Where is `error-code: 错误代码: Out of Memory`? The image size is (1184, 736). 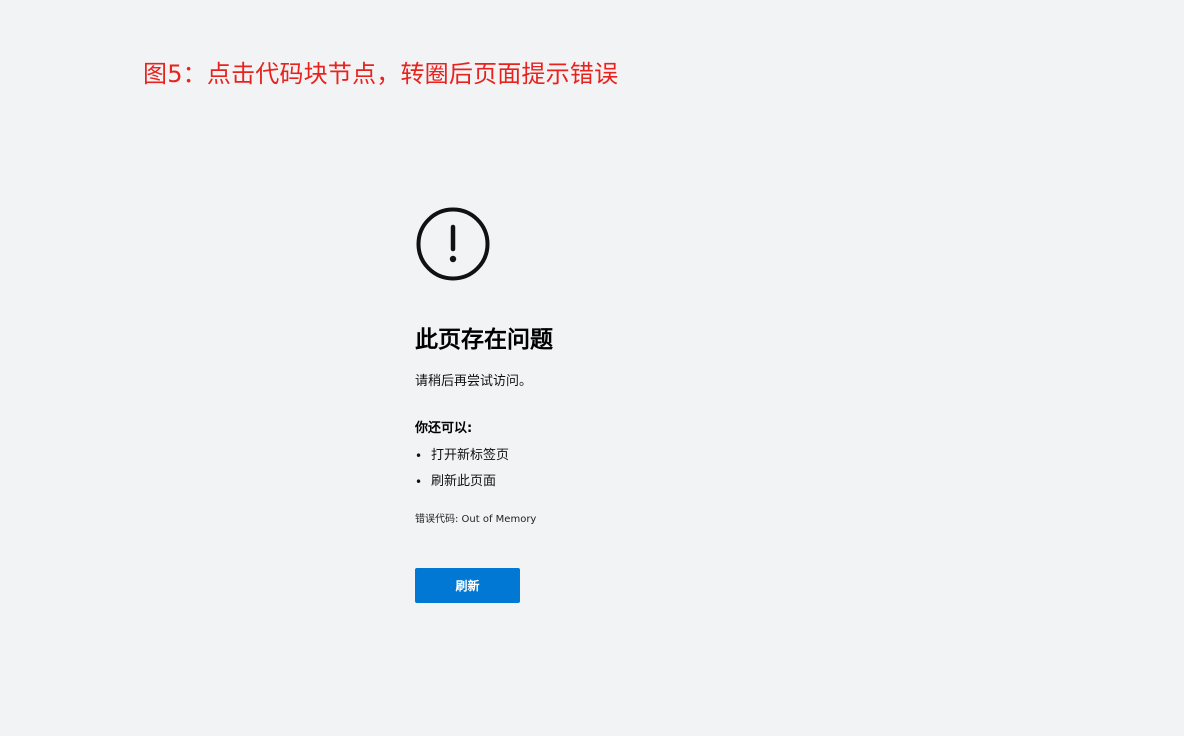
error-code: 错误代码: Out of Memory is located at coordinates (476, 519).